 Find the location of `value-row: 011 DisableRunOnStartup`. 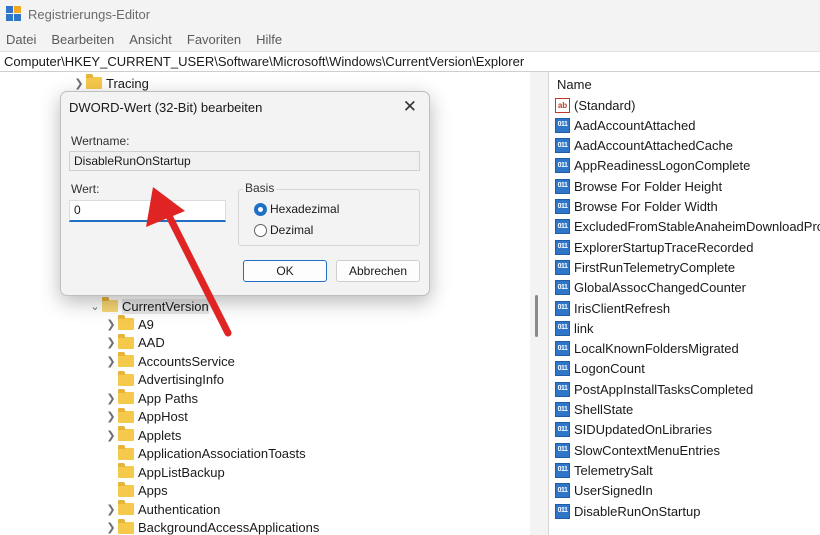

value-row: 011 DisableRunOnStartup is located at coordinates (627, 511).